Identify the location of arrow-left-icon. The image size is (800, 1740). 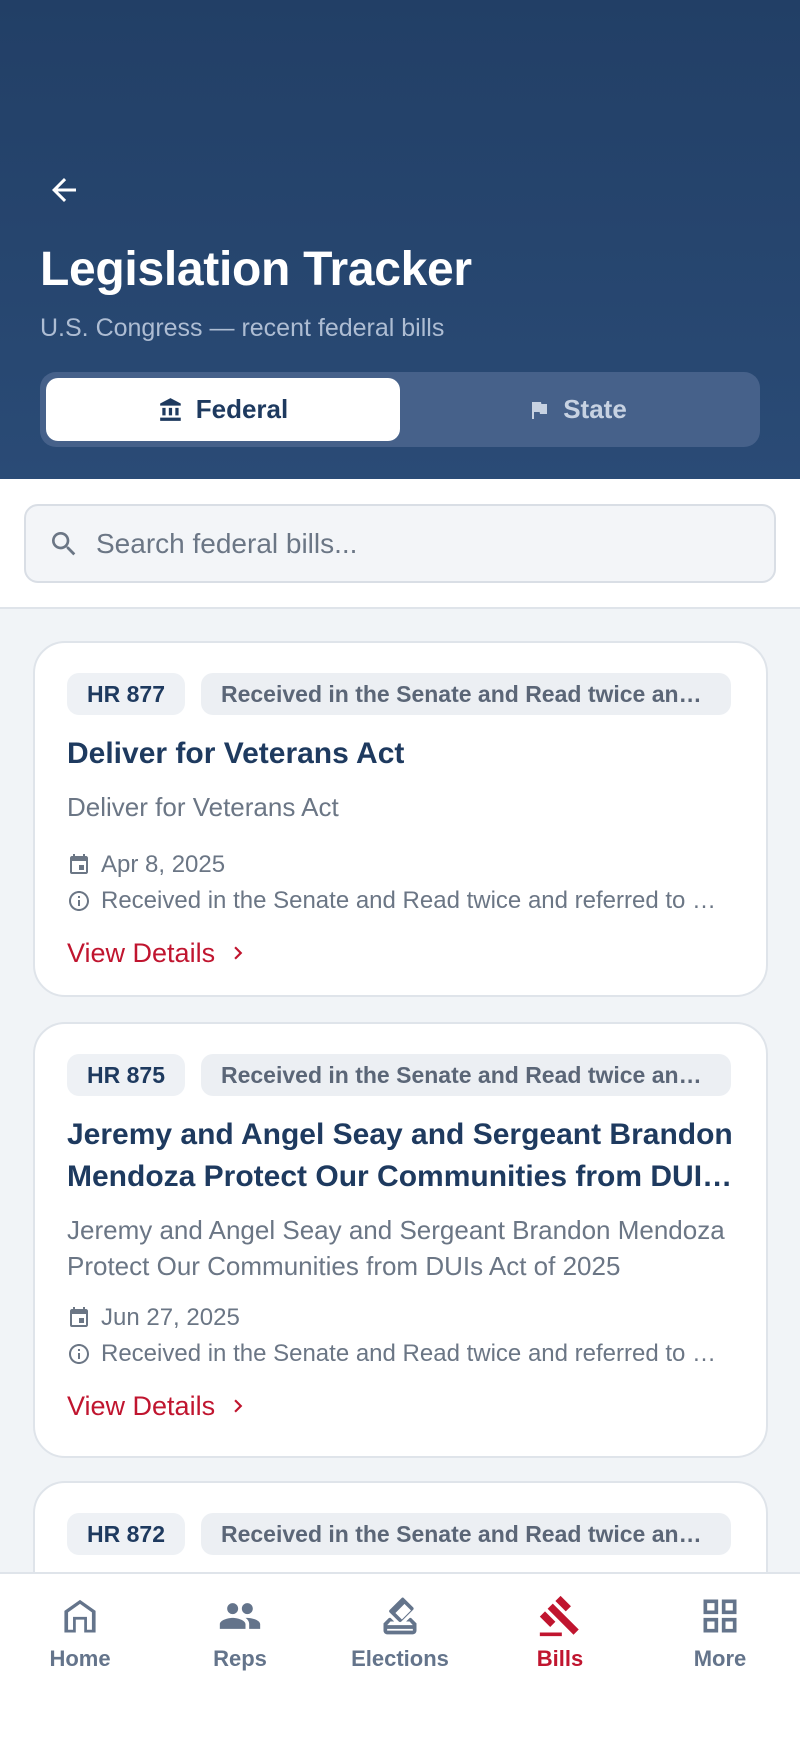
(64, 190).